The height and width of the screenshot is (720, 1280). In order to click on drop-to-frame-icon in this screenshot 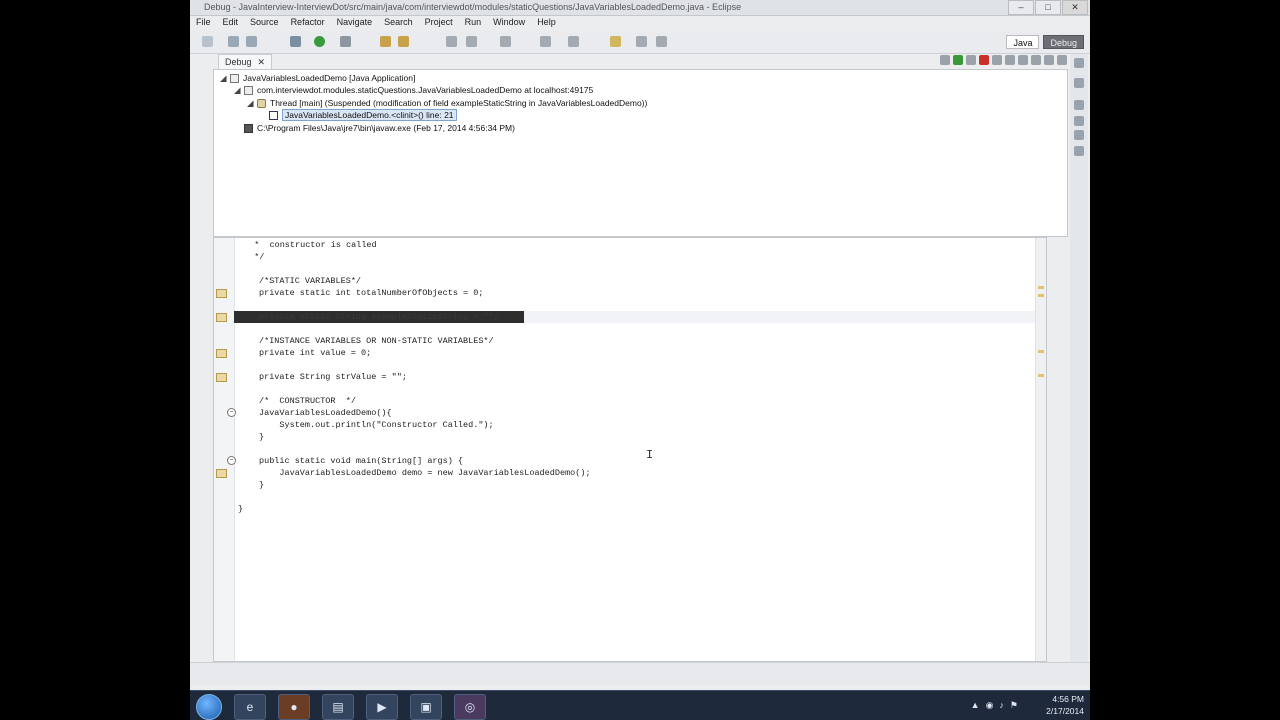, I will do `click(1049, 60)`.